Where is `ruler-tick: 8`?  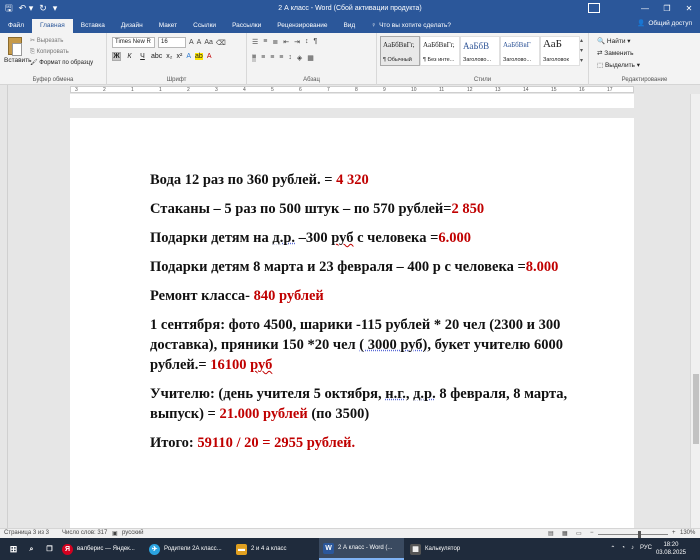
ruler-tick: 8 is located at coordinates (356, 90).